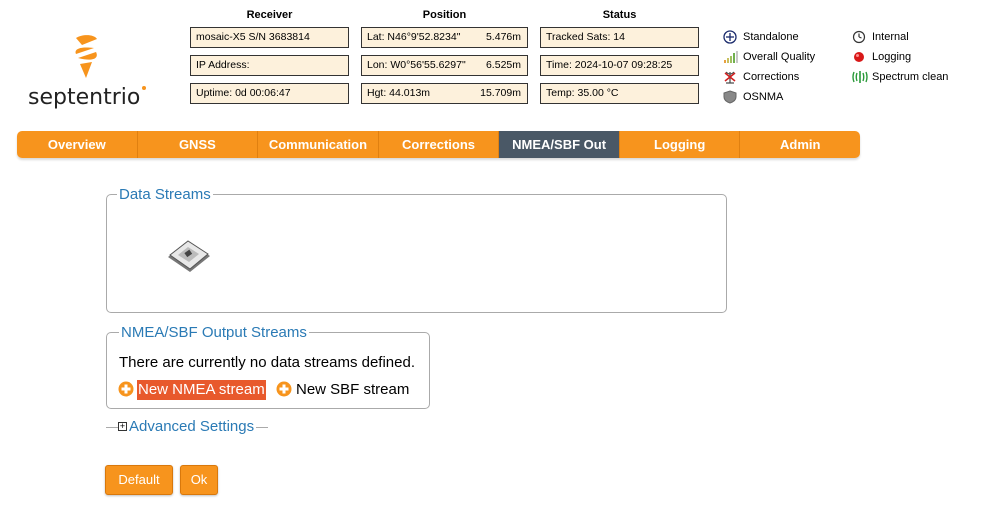 The image size is (989, 526). I want to click on receiver-ip: IP Address:, so click(269, 65).